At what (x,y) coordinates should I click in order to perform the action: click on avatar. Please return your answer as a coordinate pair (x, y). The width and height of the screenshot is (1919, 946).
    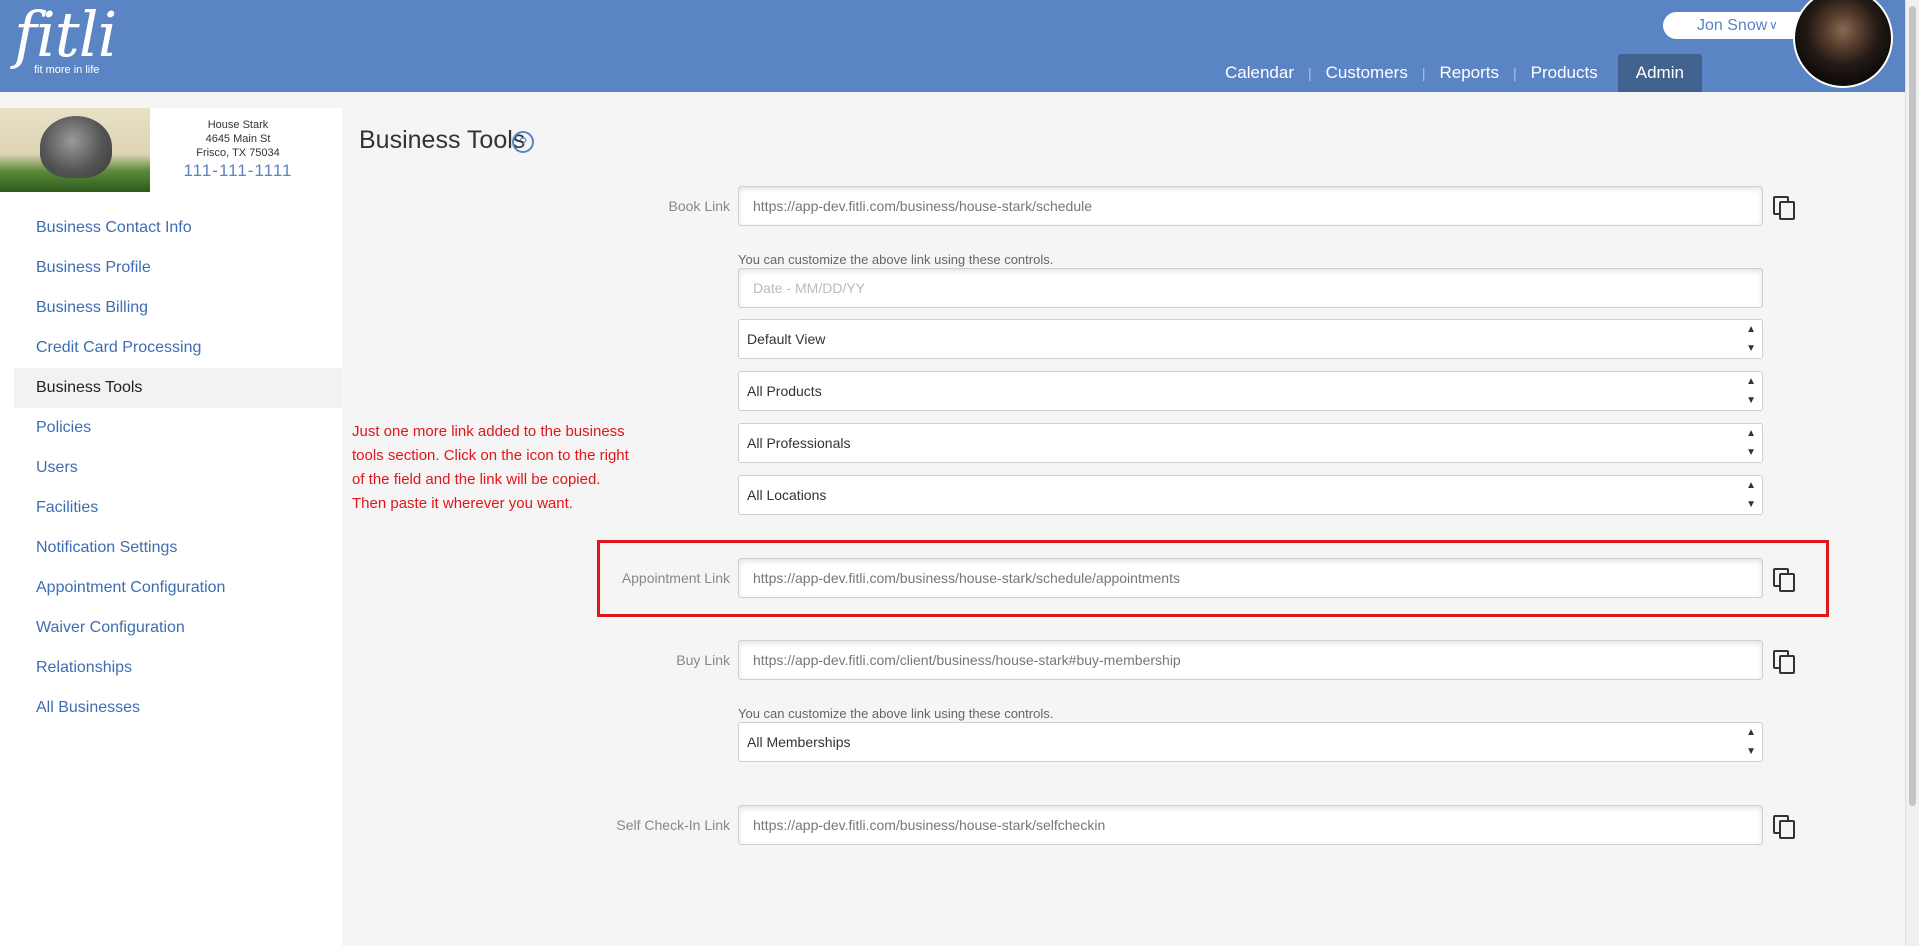
    Looking at the image, I should click on (1843, 44).